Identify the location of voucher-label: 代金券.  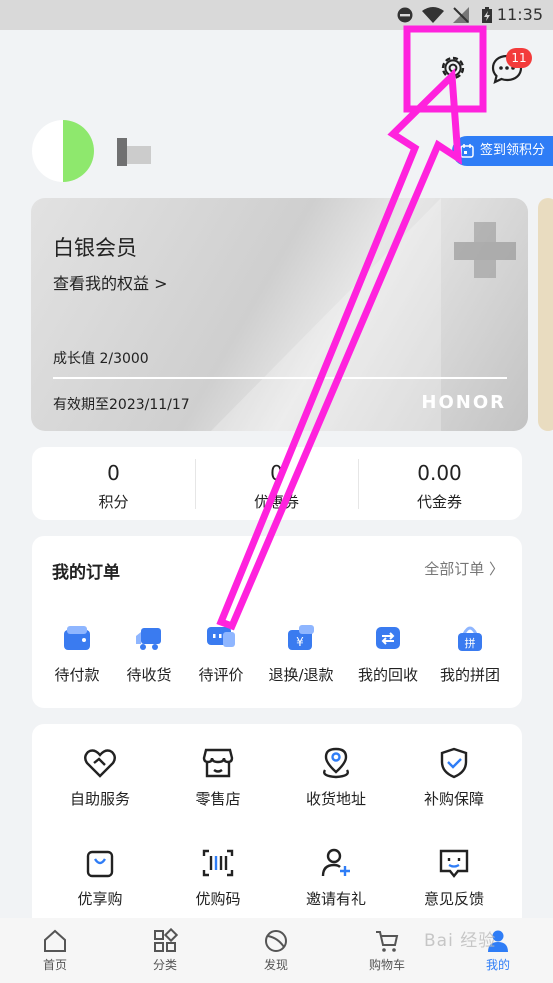
(439, 502).